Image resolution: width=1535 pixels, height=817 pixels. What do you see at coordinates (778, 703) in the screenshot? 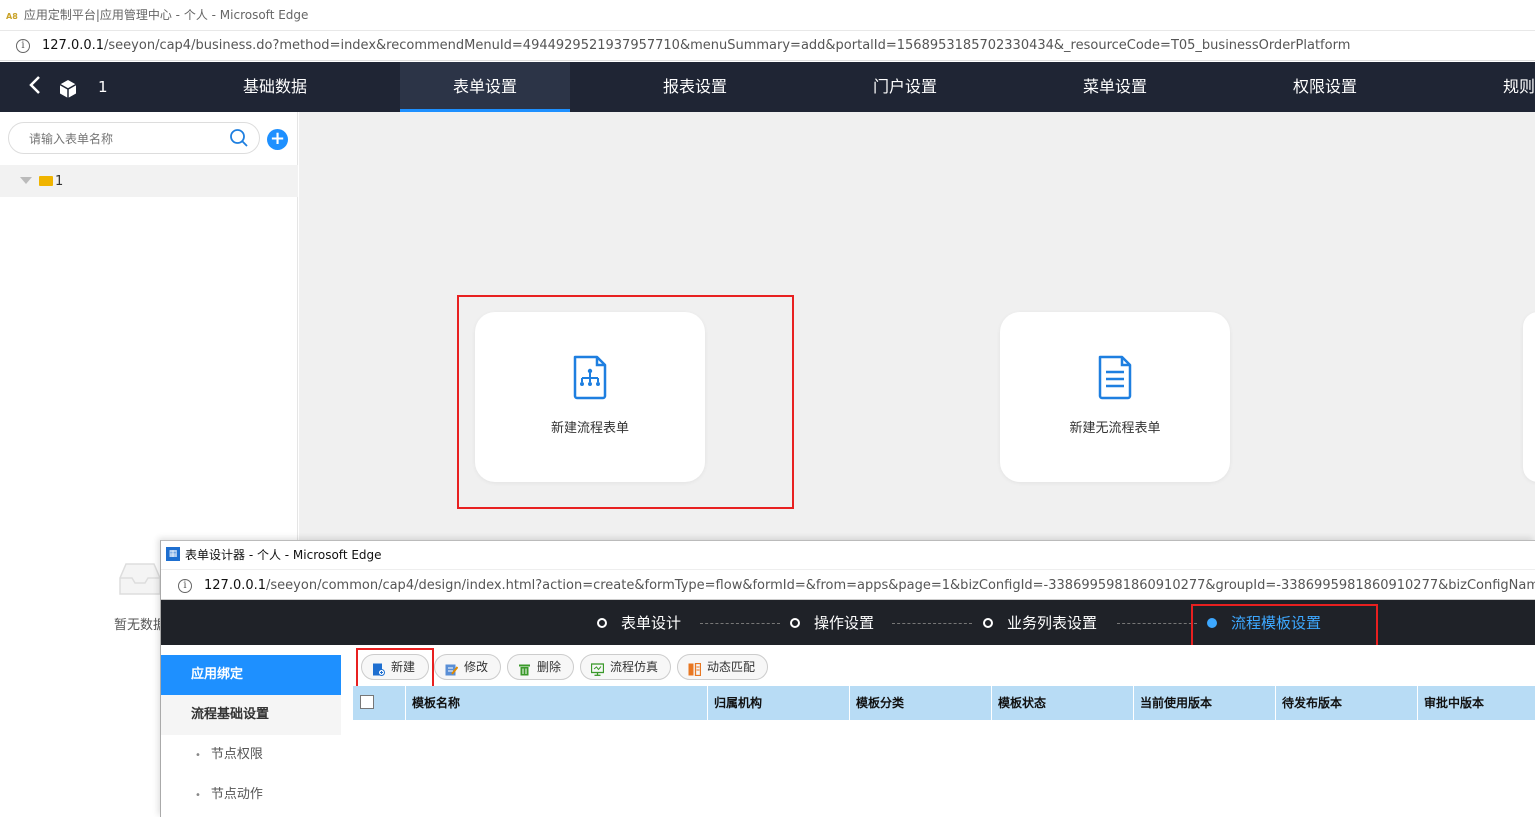
I see `column-header: 归属机构` at bounding box center [778, 703].